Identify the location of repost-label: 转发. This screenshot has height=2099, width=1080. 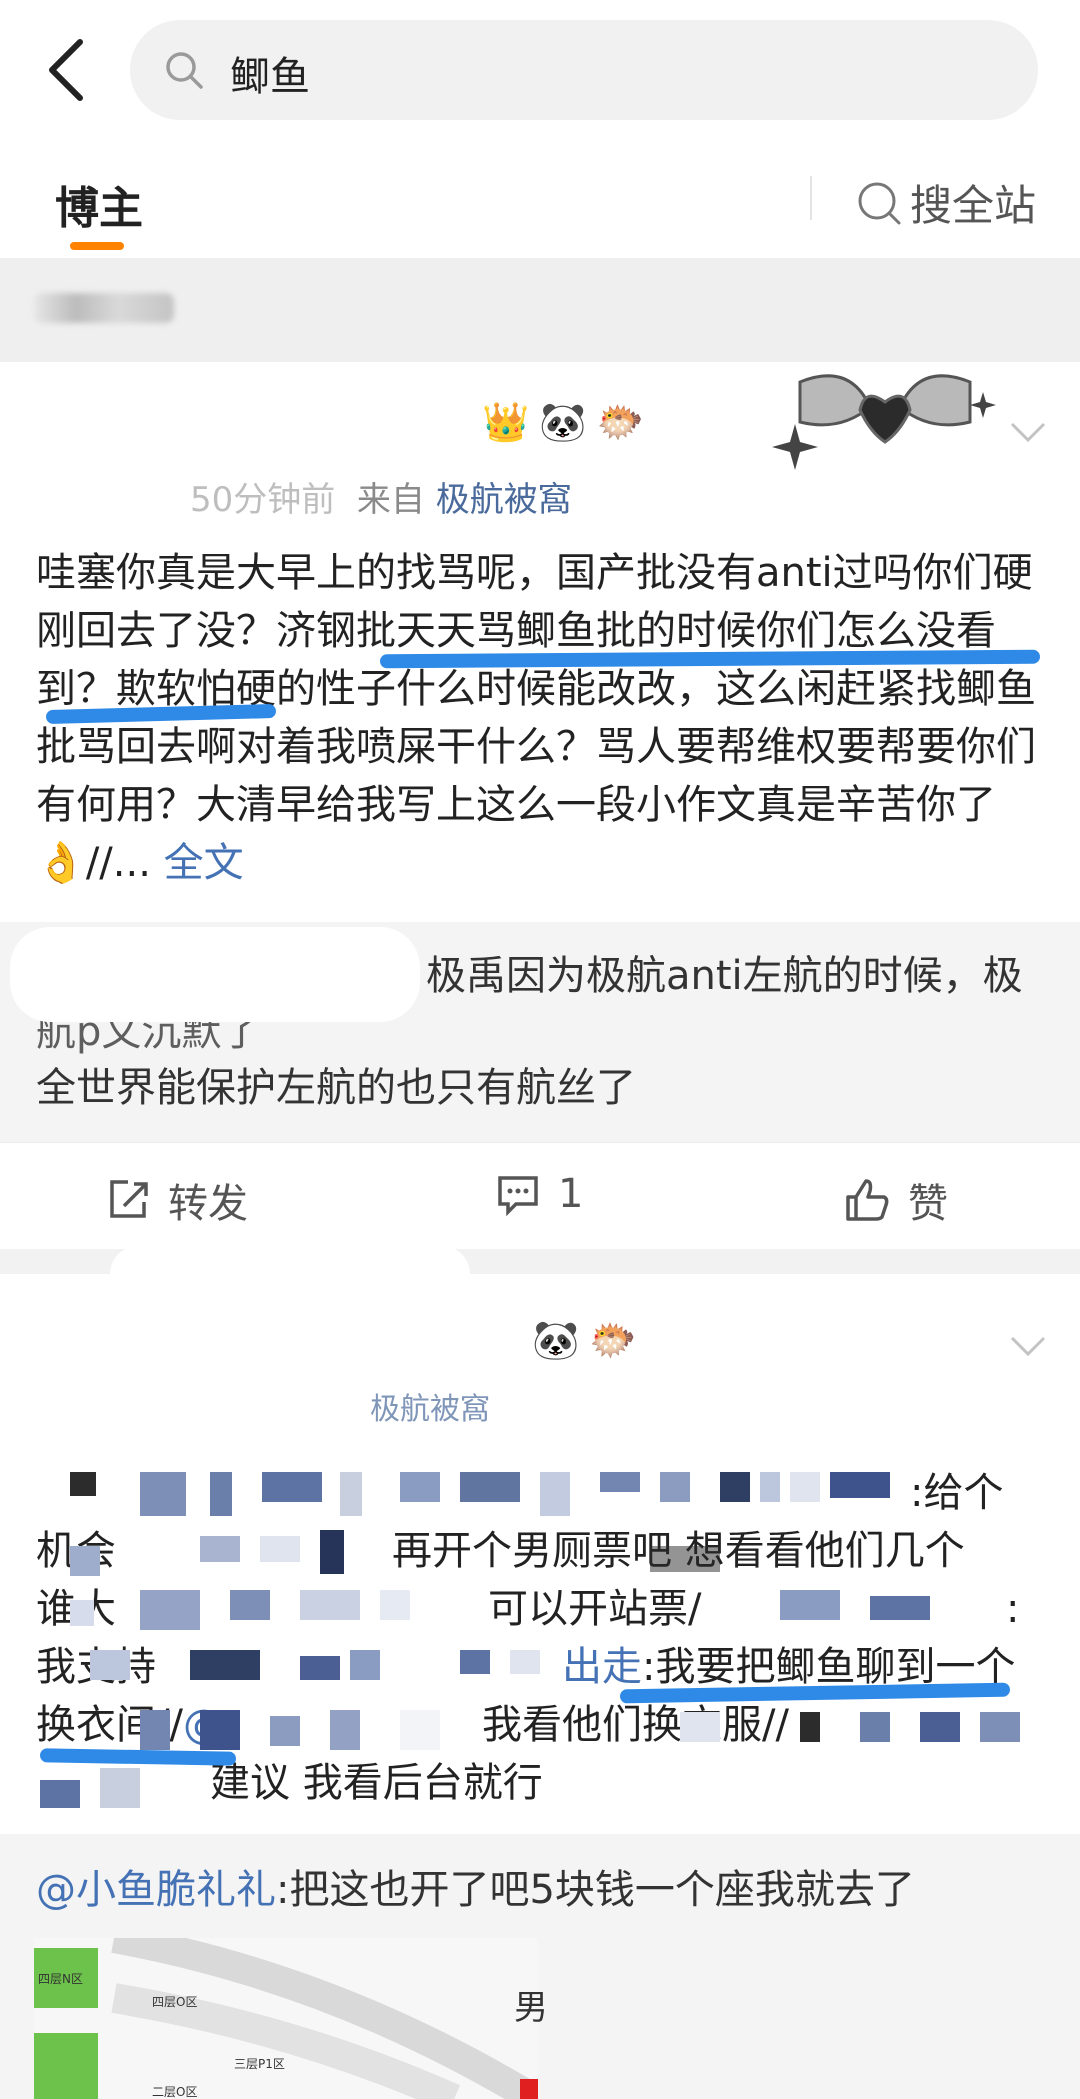
(208, 1204).